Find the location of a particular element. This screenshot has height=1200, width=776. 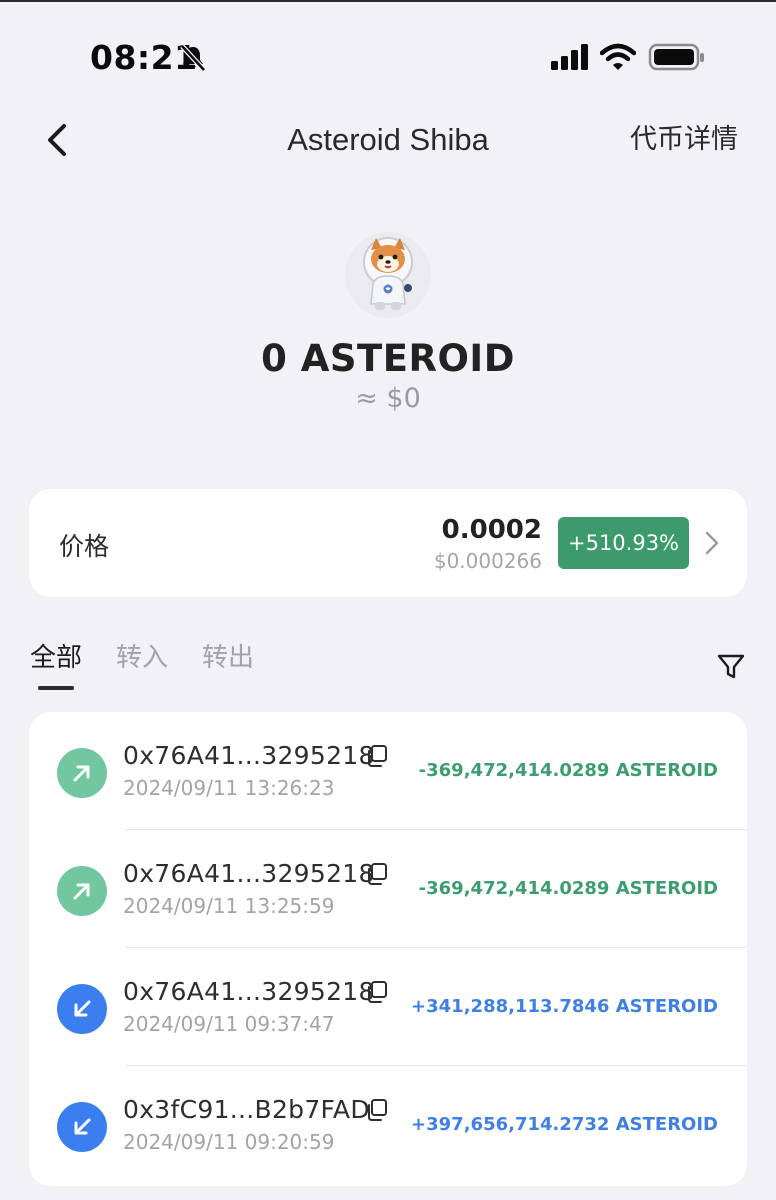

bell-muted-icon is located at coordinates (193, 58).